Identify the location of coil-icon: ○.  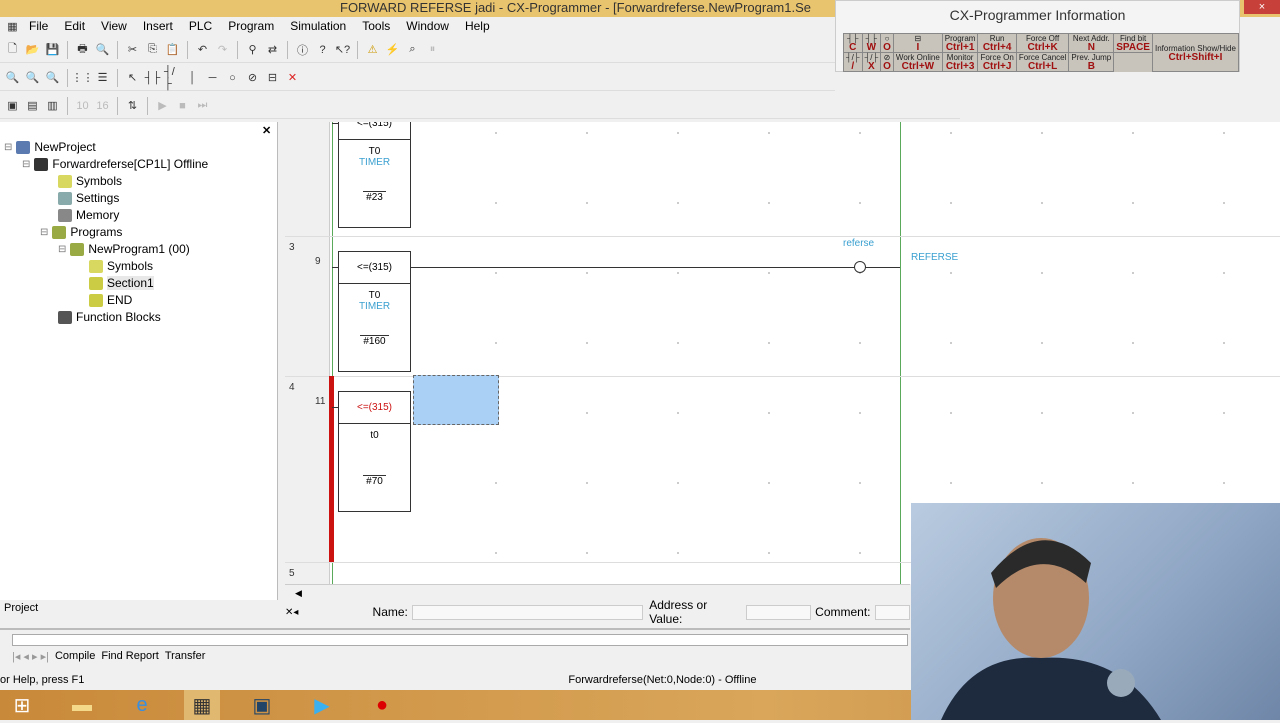
(232, 77).